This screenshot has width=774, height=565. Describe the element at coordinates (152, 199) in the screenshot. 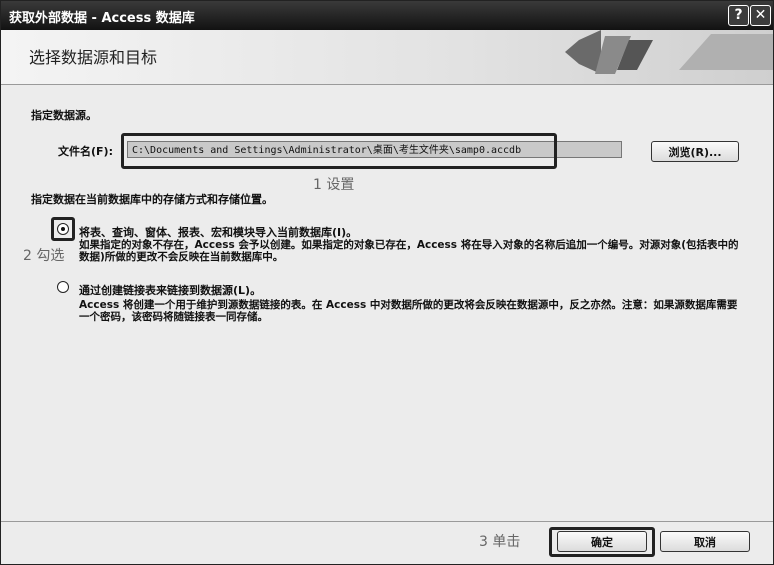

I see `storage-heading: 指定数据在当前数据库中的存储方式和存储位置。` at that location.